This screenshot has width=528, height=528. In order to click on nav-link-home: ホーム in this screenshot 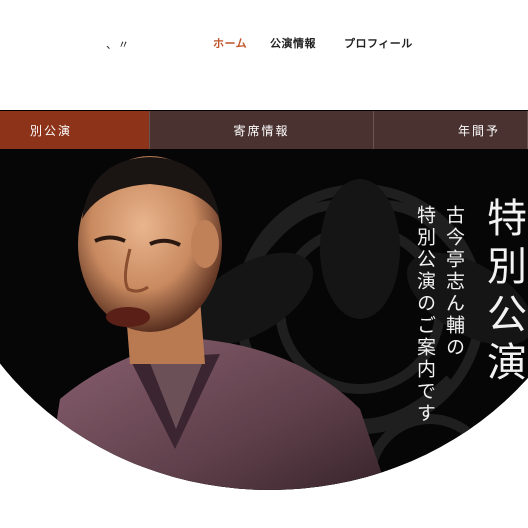, I will do `click(230, 43)`.